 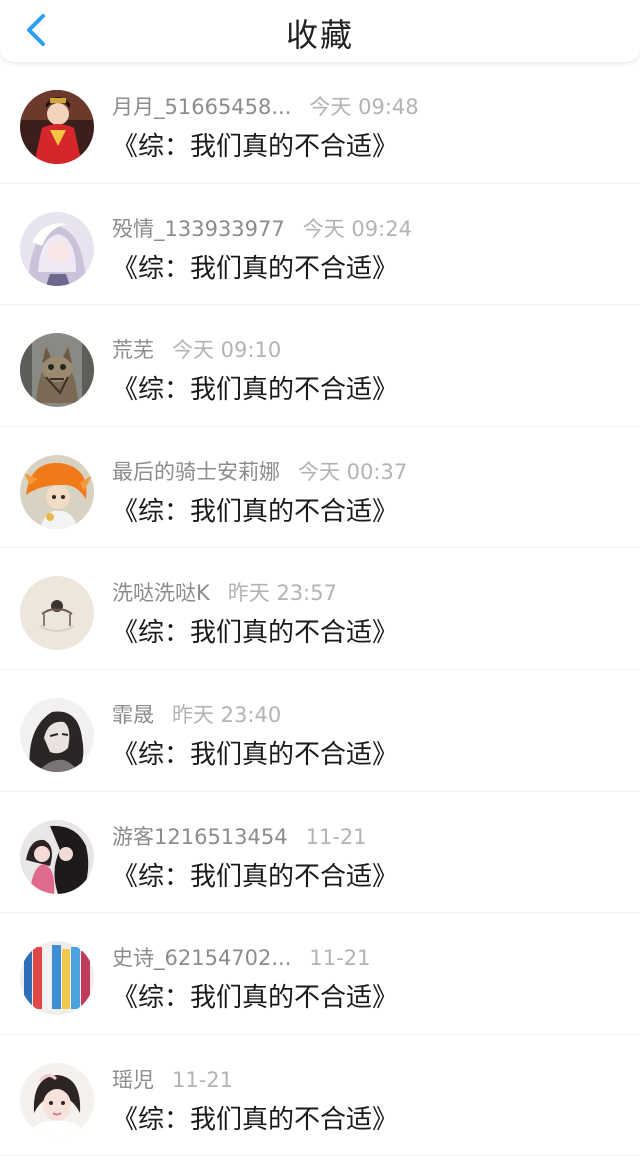 What do you see at coordinates (320, 245) in the screenshot?
I see `list-item: 殁情_133933977 今天 09:24 《综：我们真的不合适》` at bounding box center [320, 245].